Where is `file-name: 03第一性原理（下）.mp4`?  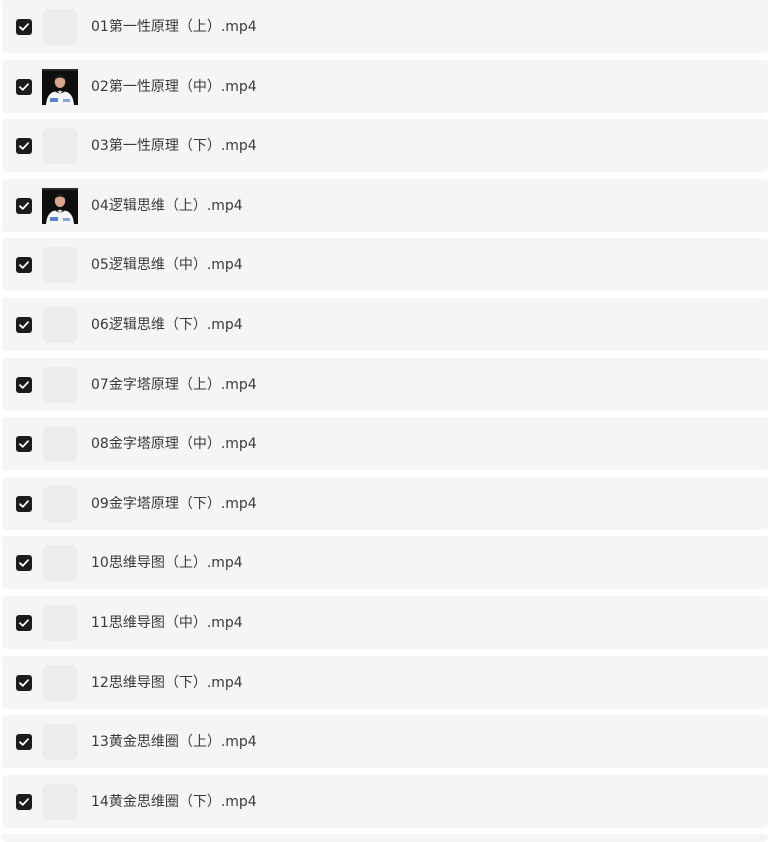 file-name: 03第一性原理（下）.mp4 is located at coordinates (174, 146).